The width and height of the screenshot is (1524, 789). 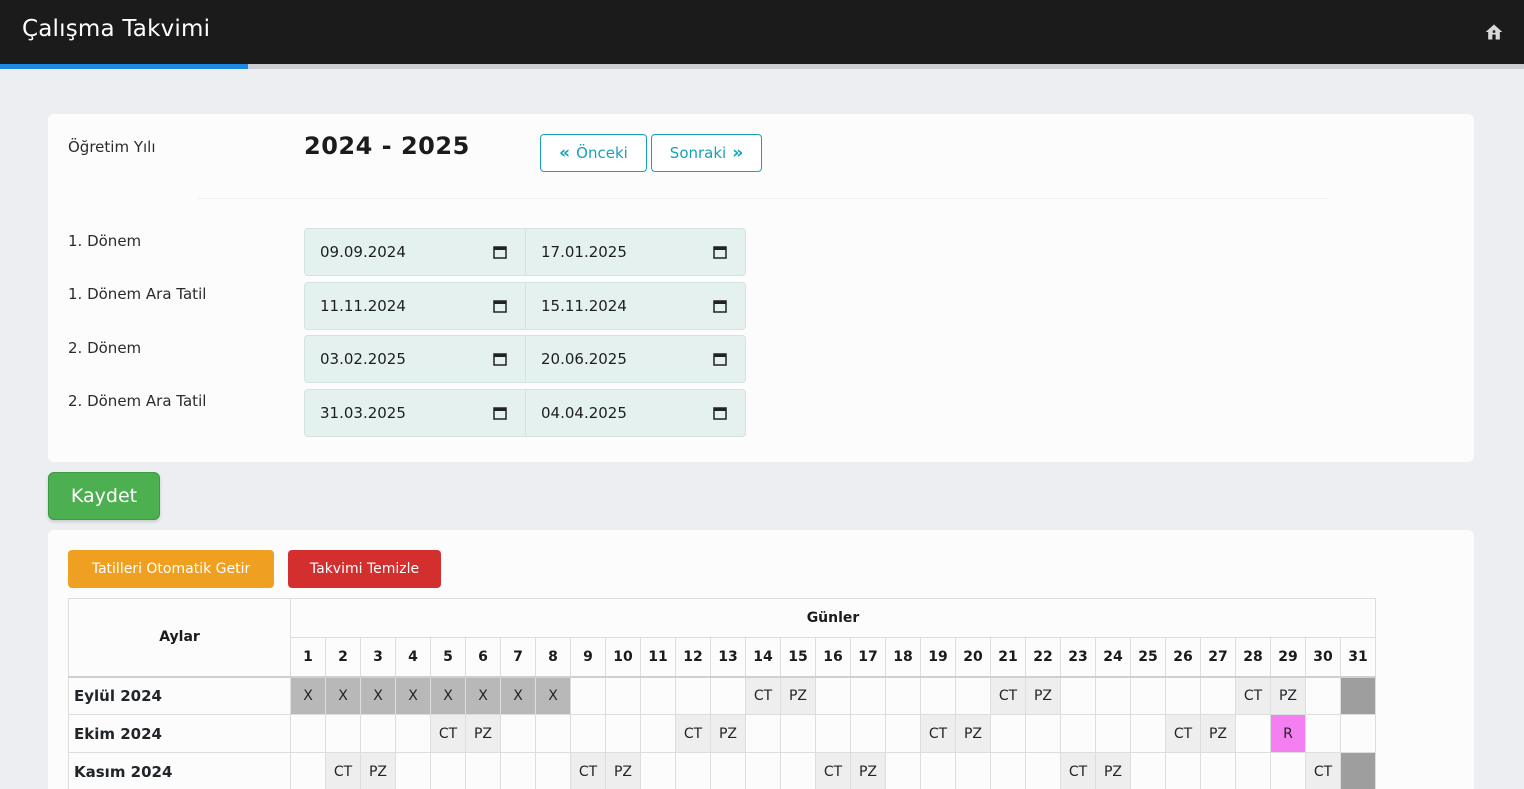 I want to click on day-cell: R, so click(x=1288, y=733).